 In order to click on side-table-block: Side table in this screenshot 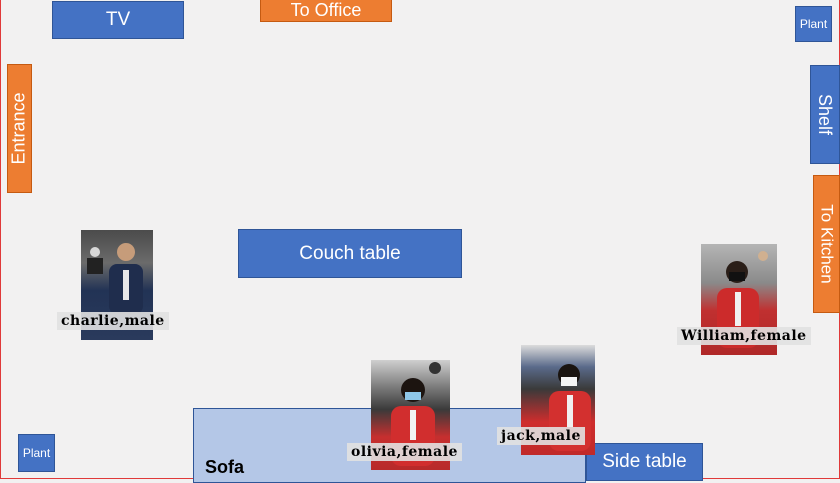, I will do `click(644, 462)`.